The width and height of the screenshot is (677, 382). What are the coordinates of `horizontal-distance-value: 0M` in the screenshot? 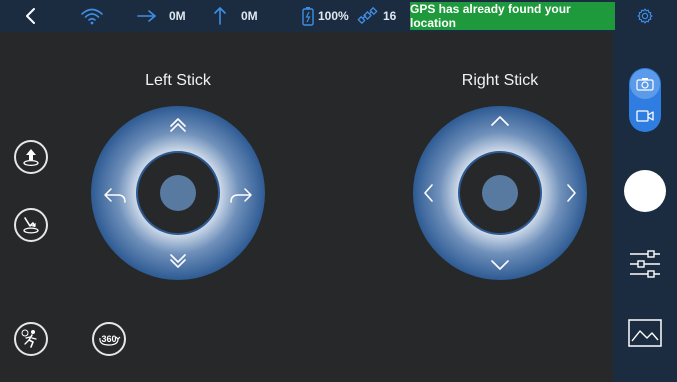 It's located at (177, 16).